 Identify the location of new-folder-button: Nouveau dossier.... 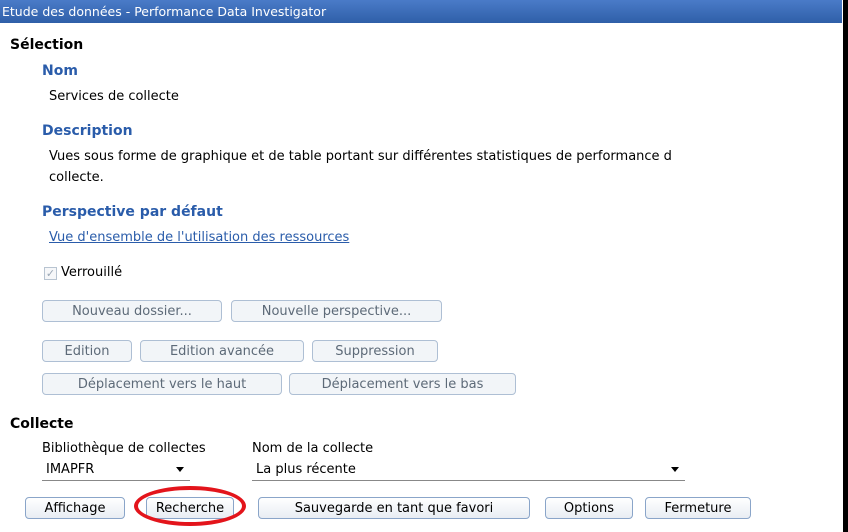
(132, 311).